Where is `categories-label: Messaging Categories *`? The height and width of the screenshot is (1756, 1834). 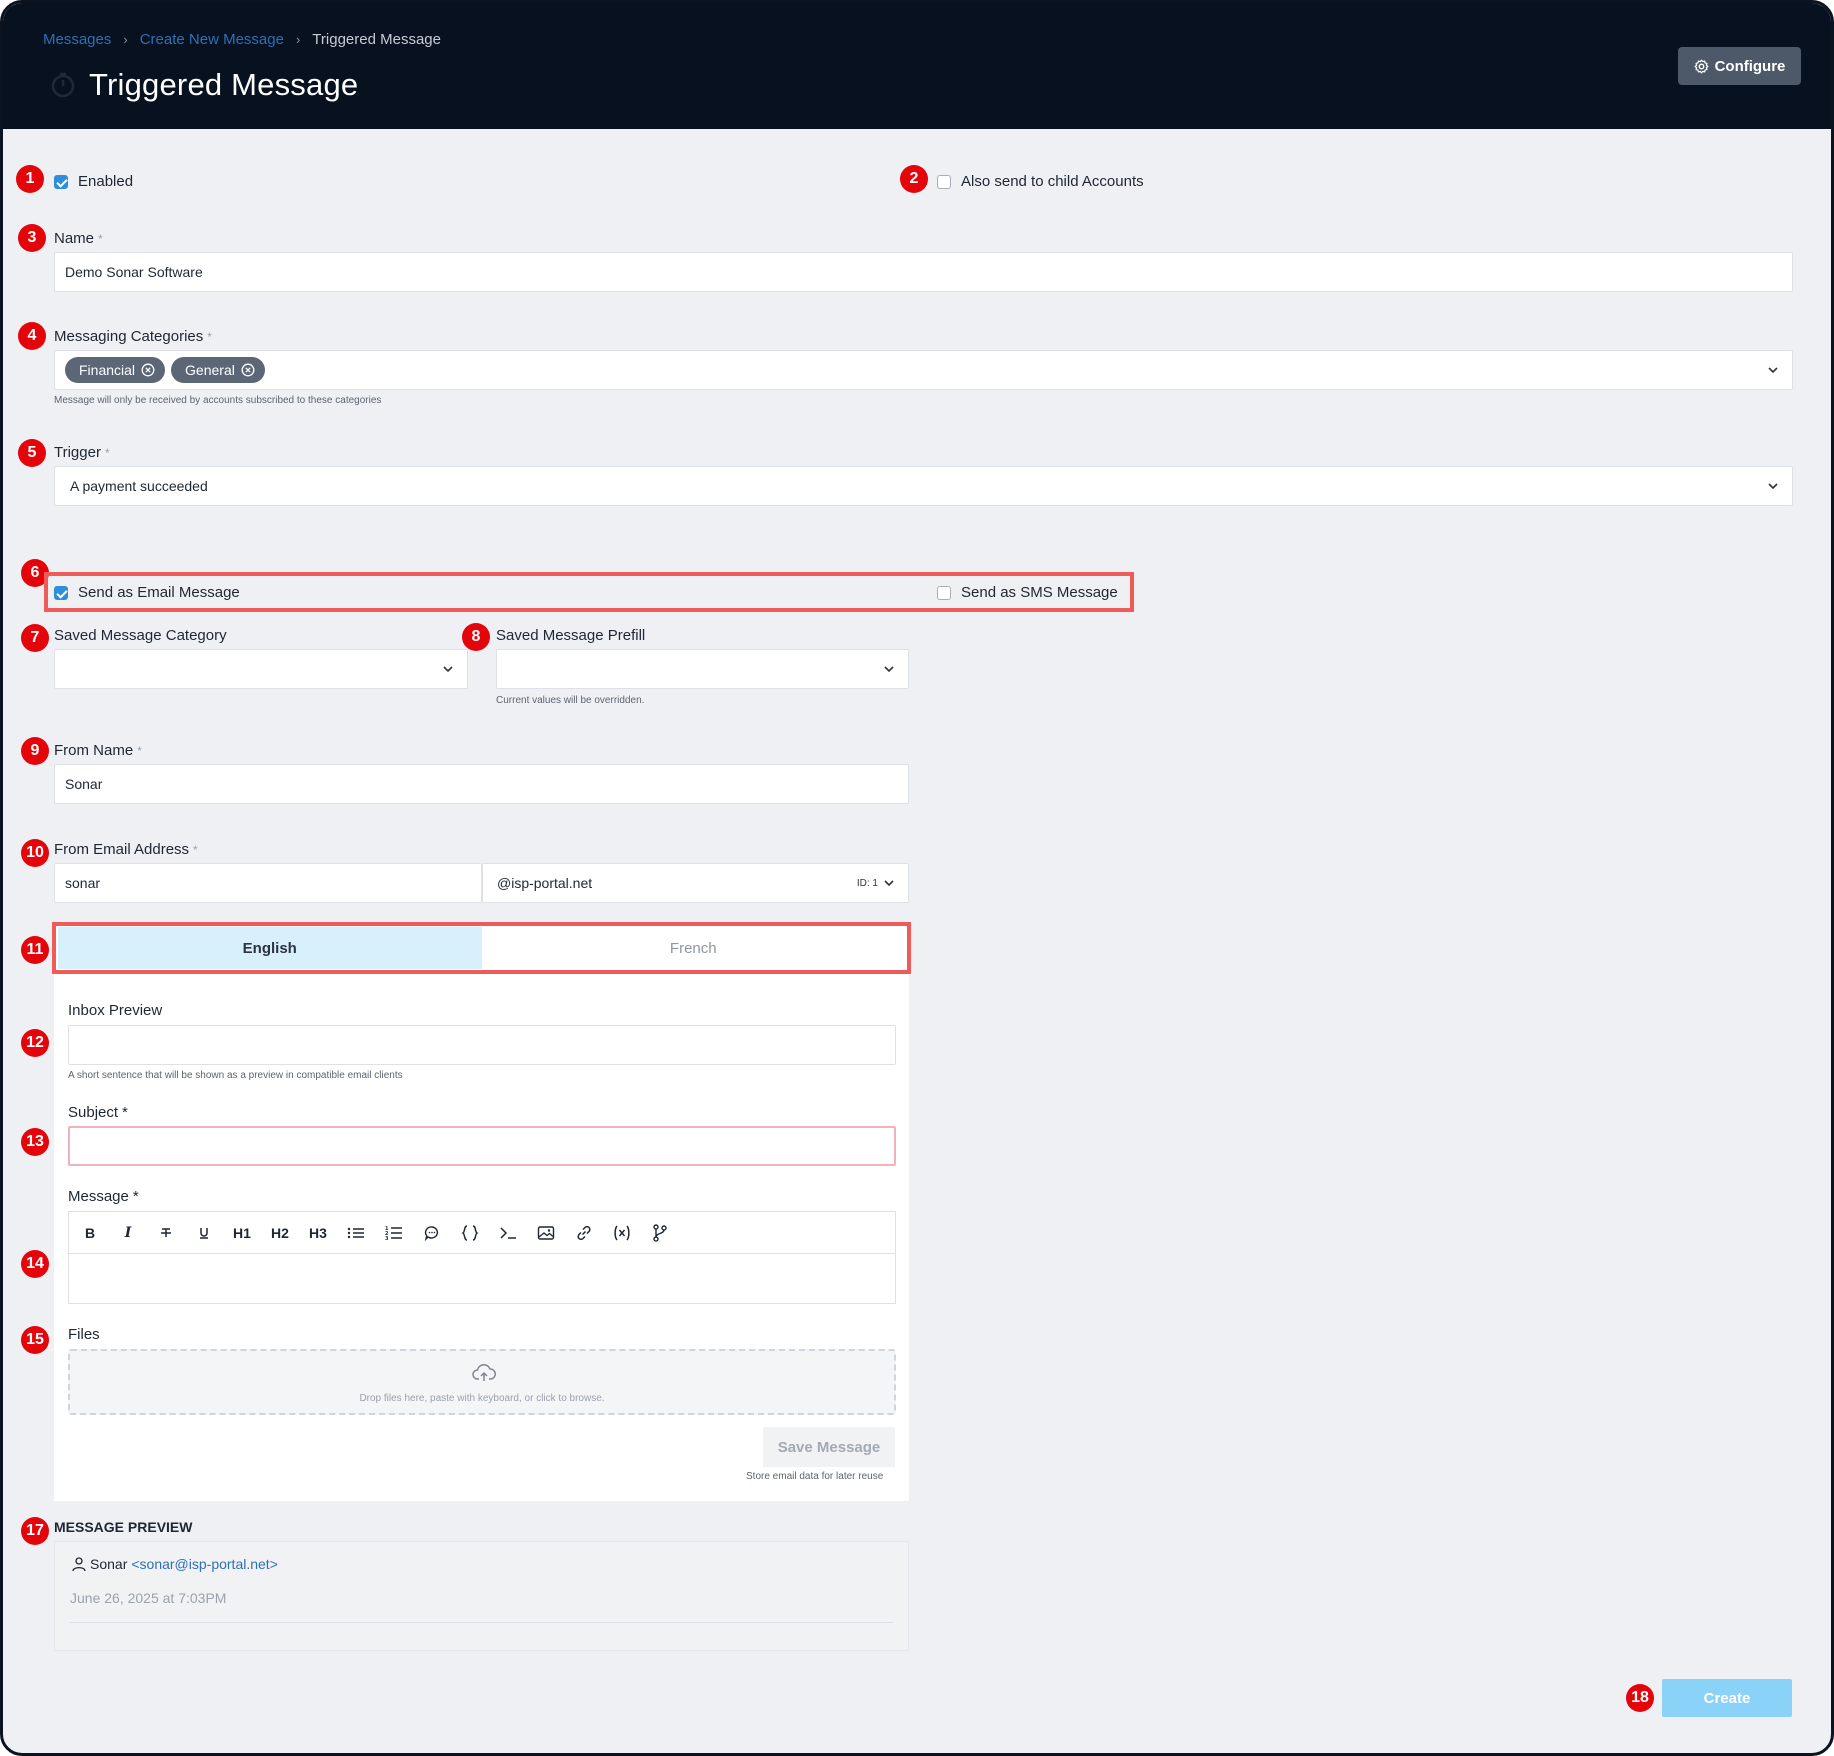
categories-label: Messaging Categories * is located at coordinates (133, 336).